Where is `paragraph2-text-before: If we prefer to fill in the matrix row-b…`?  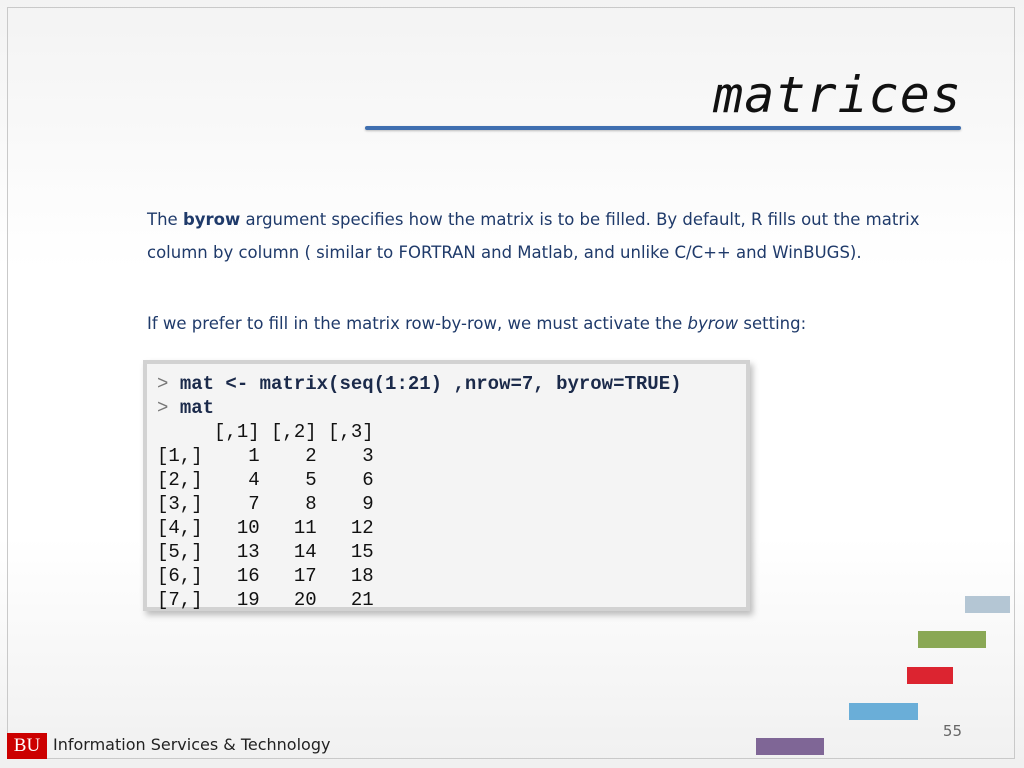 paragraph2-text-before: If we prefer to fill in the matrix row-b… is located at coordinates (417, 323).